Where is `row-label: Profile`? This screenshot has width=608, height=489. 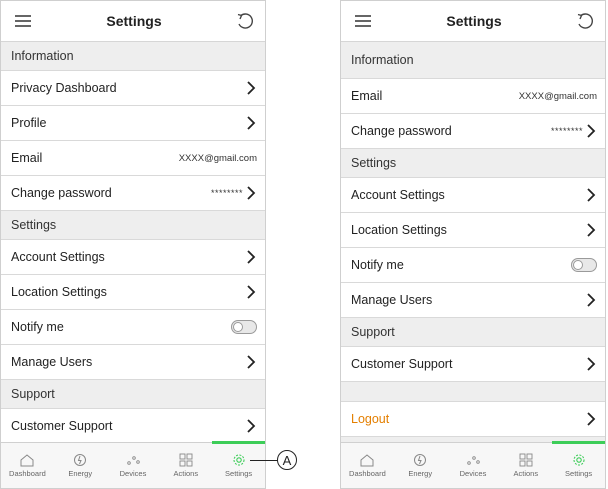 row-label: Profile is located at coordinates (29, 123).